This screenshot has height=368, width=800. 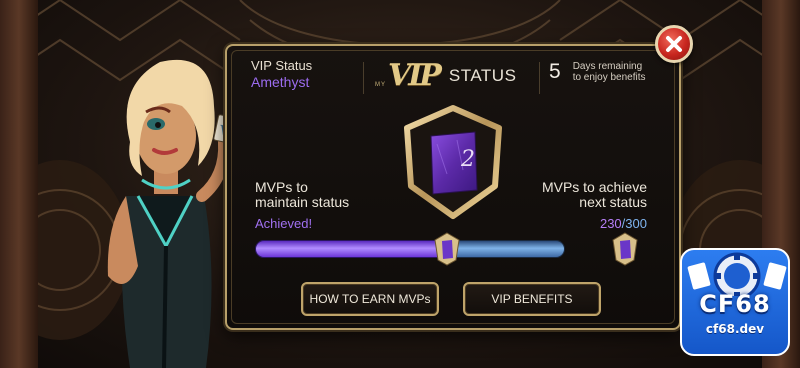 What do you see at coordinates (453, 162) in the screenshot?
I see `shield-badge-icon: 2` at bounding box center [453, 162].